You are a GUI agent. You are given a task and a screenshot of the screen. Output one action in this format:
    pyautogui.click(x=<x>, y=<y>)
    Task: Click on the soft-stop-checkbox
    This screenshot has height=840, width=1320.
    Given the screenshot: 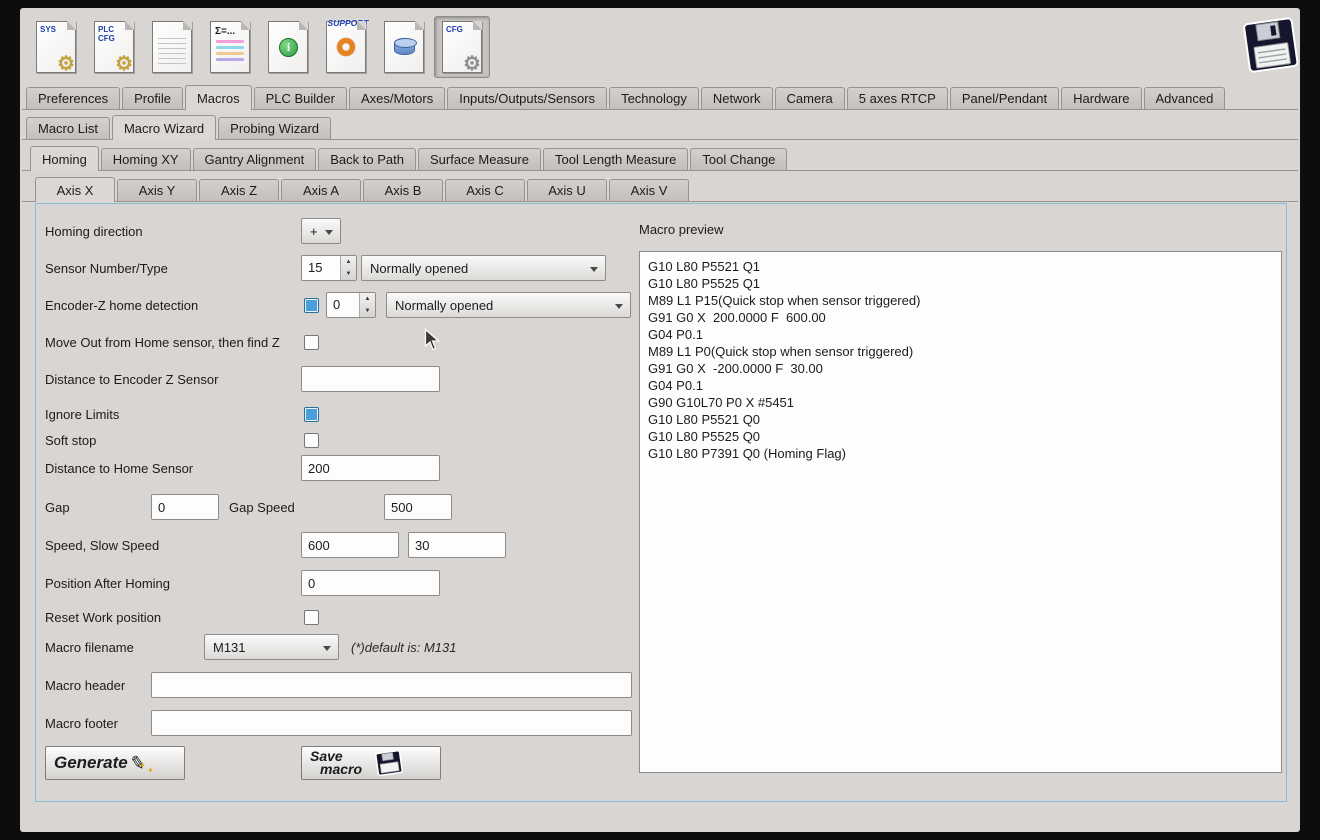 What is the action you would take?
    pyautogui.click(x=311, y=440)
    